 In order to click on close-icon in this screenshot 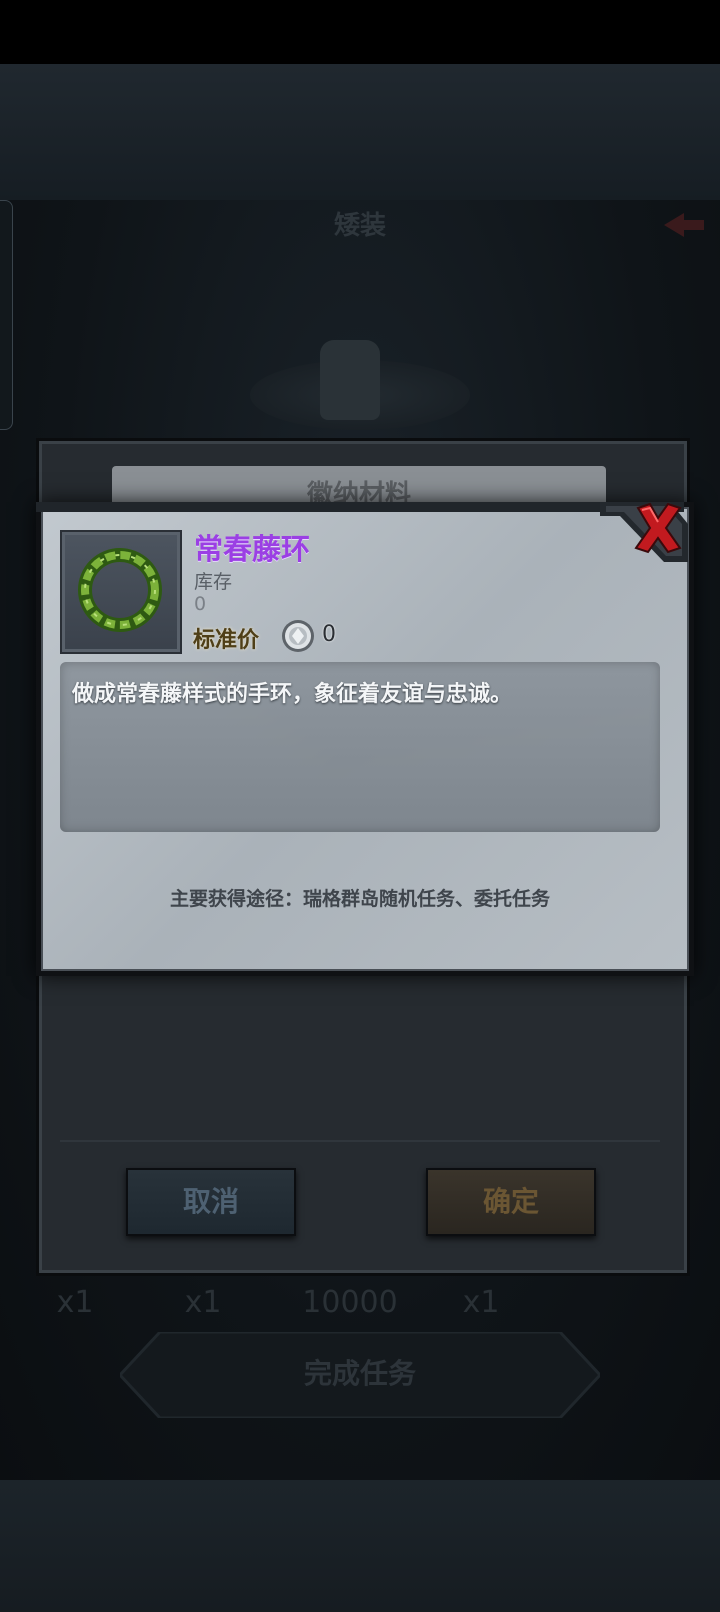, I will do `click(658, 528)`.